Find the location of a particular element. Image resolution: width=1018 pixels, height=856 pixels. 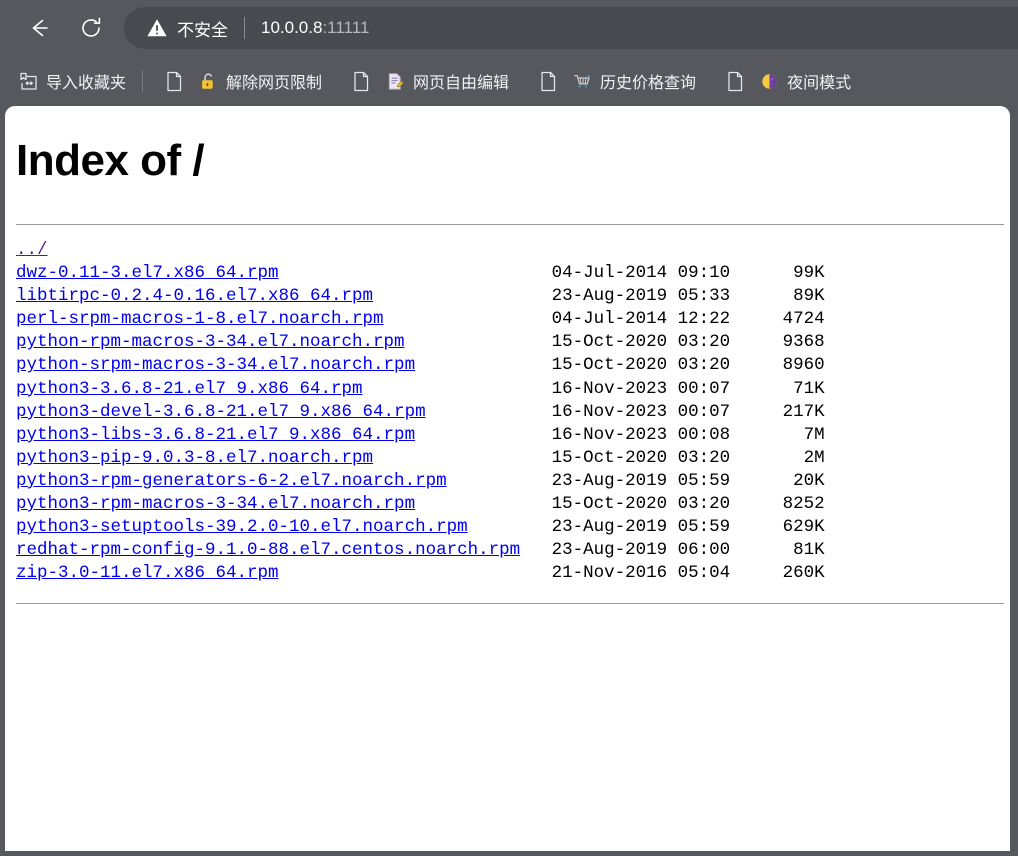

file-link: python3-libs-3.6.8-21.el7_9.x86_64.rpm is located at coordinates (215, 435).